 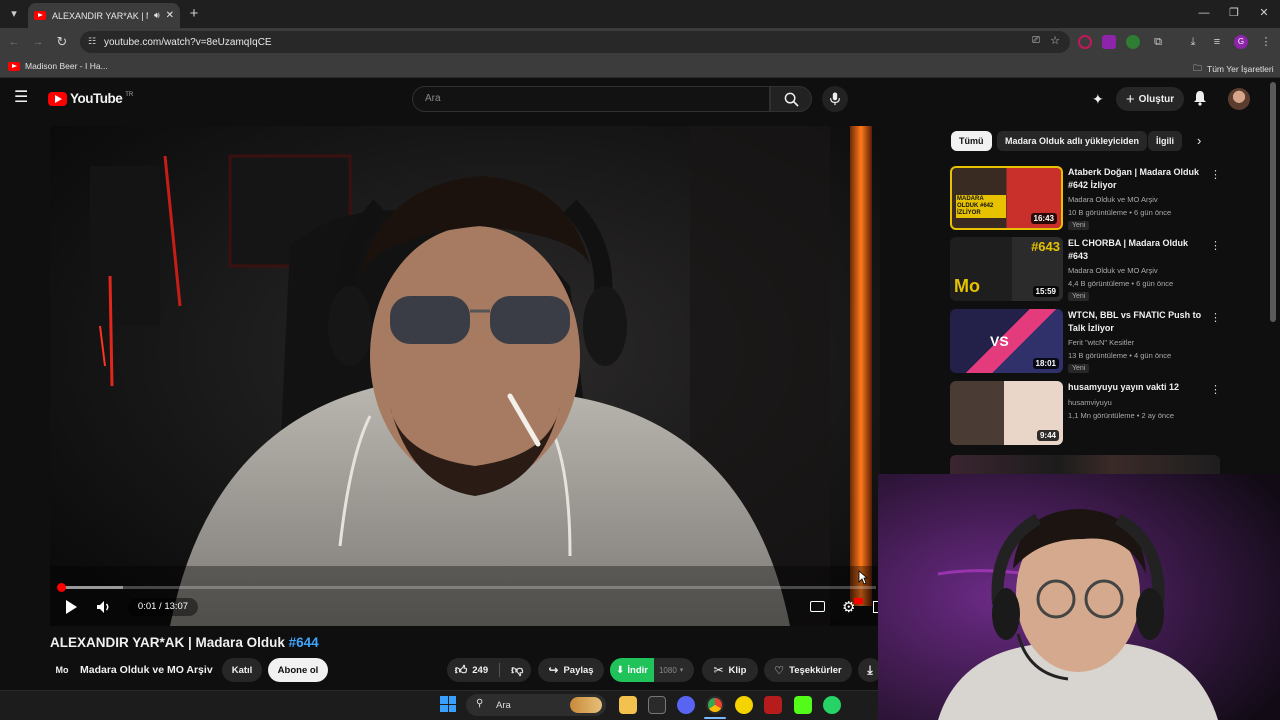 I want to click on recommendation-title: EL CHORBA | Madara Olduk #643, so click(x=1135, y=249).